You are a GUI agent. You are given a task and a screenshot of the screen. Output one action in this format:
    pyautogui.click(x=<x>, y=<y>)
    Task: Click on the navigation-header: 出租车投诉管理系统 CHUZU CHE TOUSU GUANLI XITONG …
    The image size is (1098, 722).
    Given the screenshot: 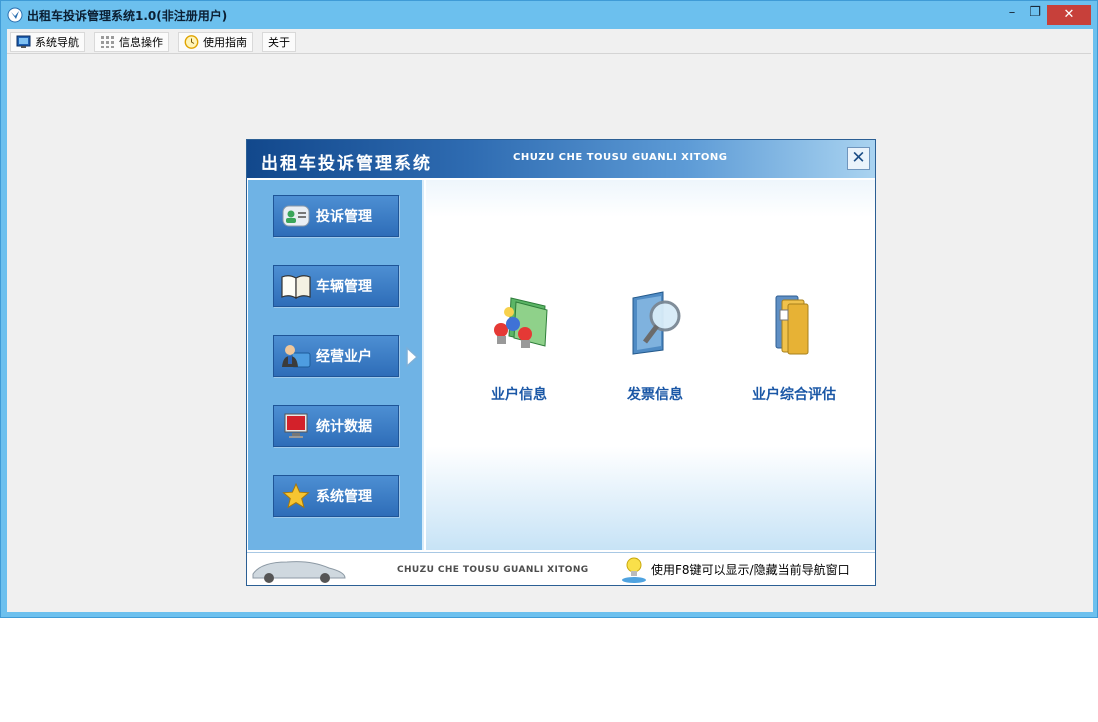 What is the action you would take?
    pyautogui.click(x=561, y=159)
    